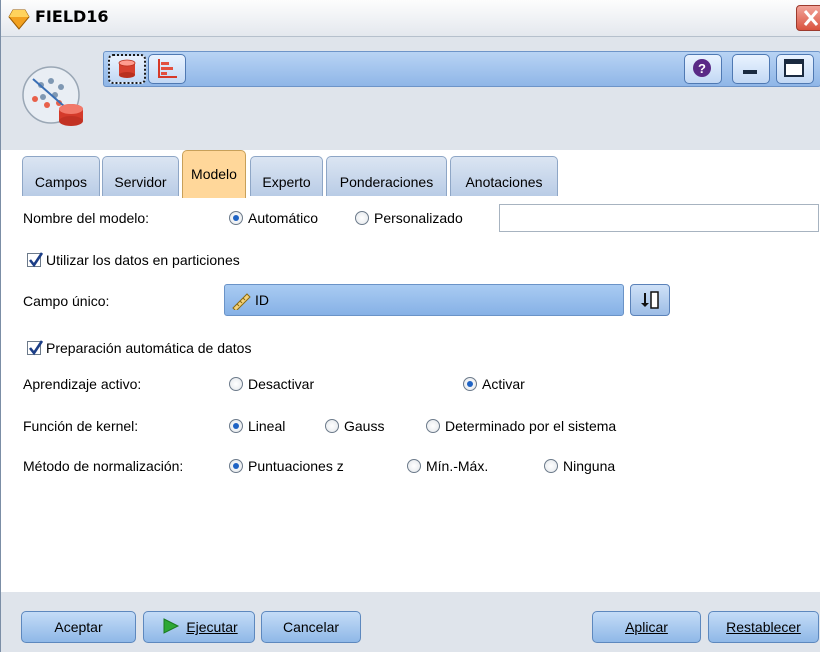 This screenshot has height=652, width=820. I want to click on title-bar: FIELD16, so click(410, 18).